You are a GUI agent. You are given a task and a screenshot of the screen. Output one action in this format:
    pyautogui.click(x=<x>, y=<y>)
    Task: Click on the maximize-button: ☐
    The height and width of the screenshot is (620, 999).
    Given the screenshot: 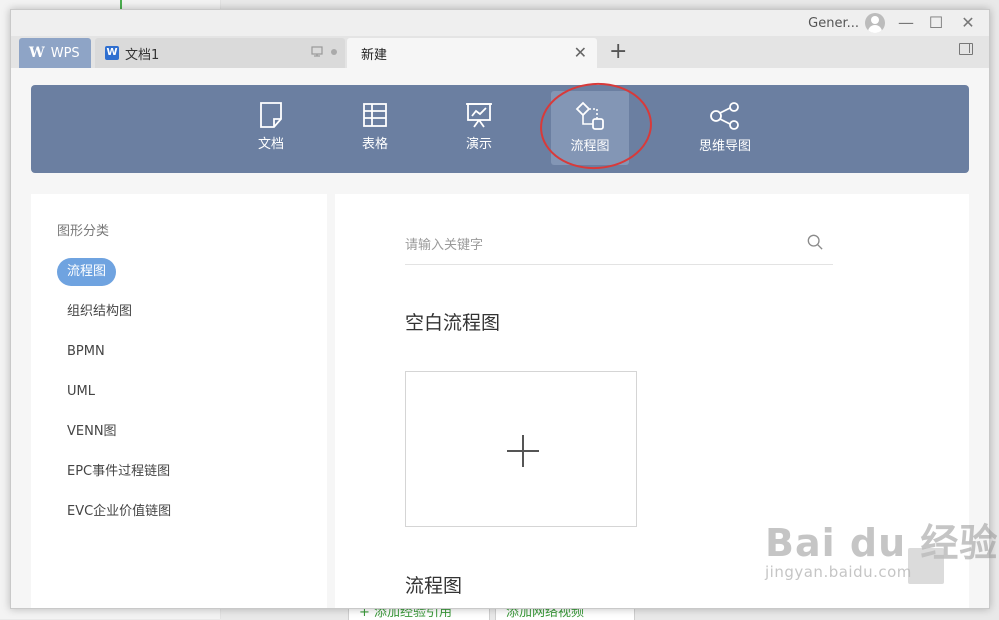 What is the action you would take?
    pyautogui.click(x=936, y=23)
    